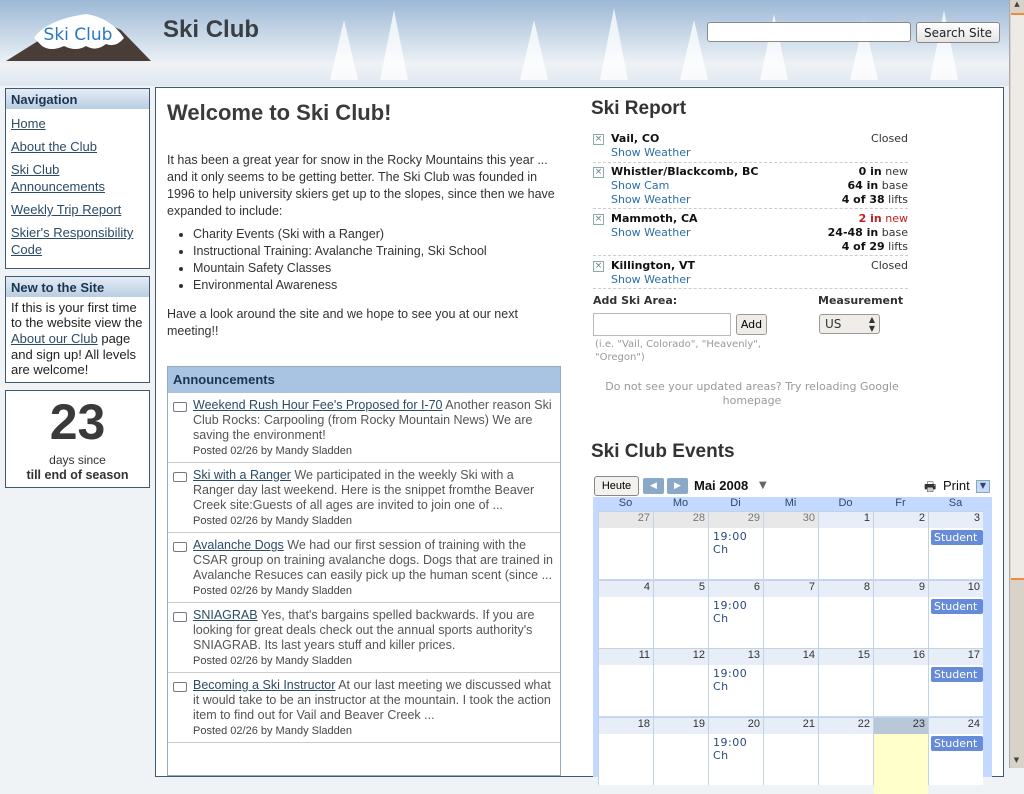 The image size is (1024, 794). I want to click on calendar-day: 8, so click(845, 613).